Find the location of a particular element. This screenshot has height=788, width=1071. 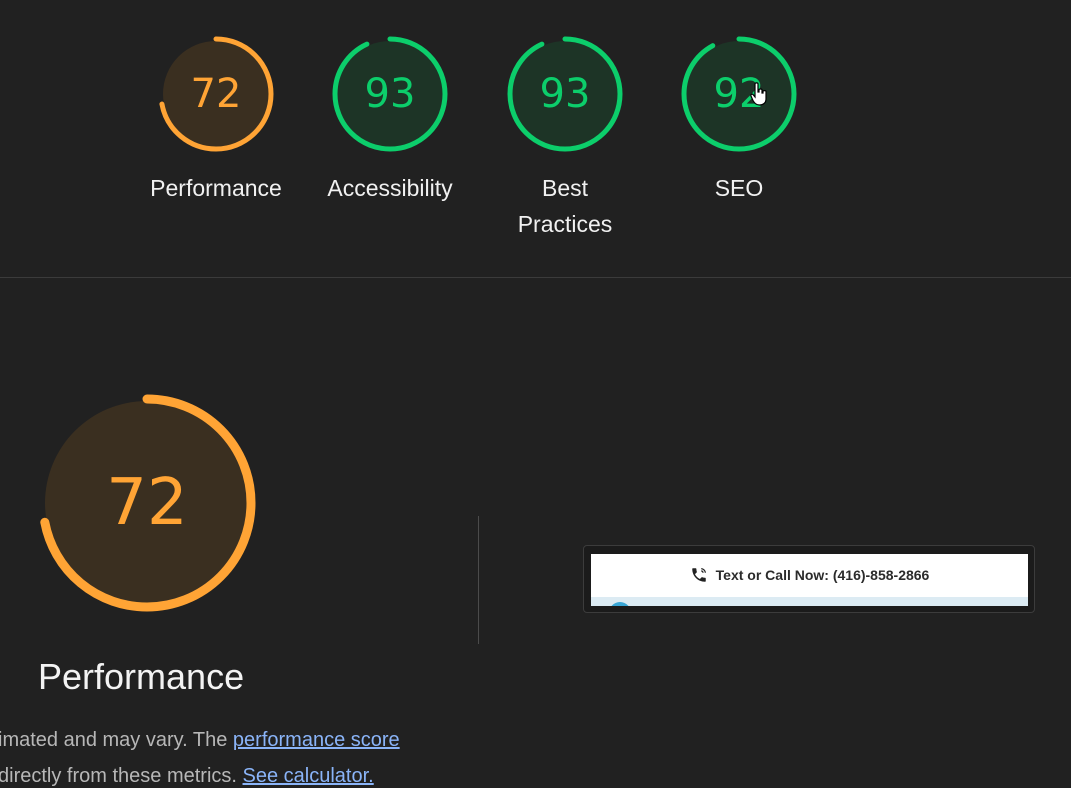

performance-title: Performance is located at coordinates (141, 676).